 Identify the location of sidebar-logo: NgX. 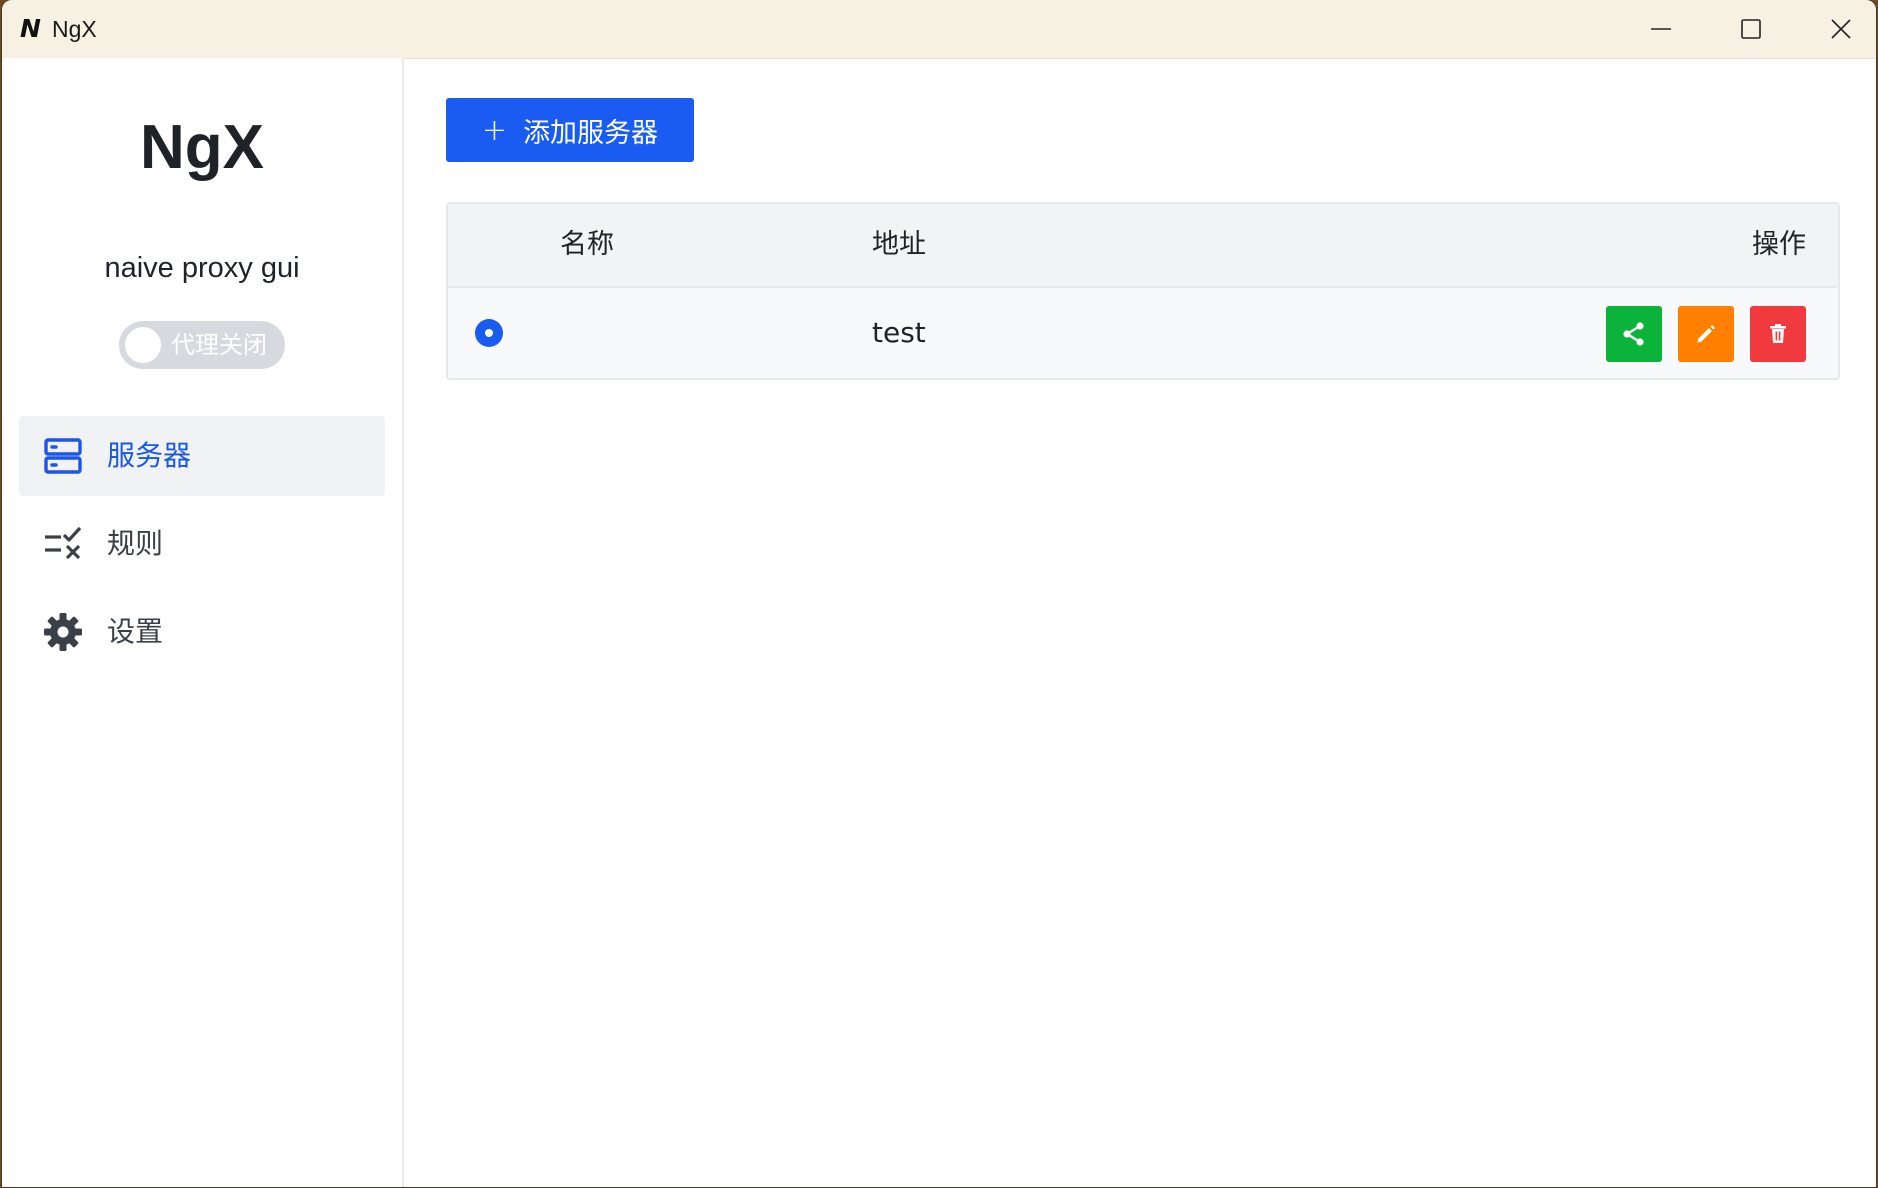
(202, 147).